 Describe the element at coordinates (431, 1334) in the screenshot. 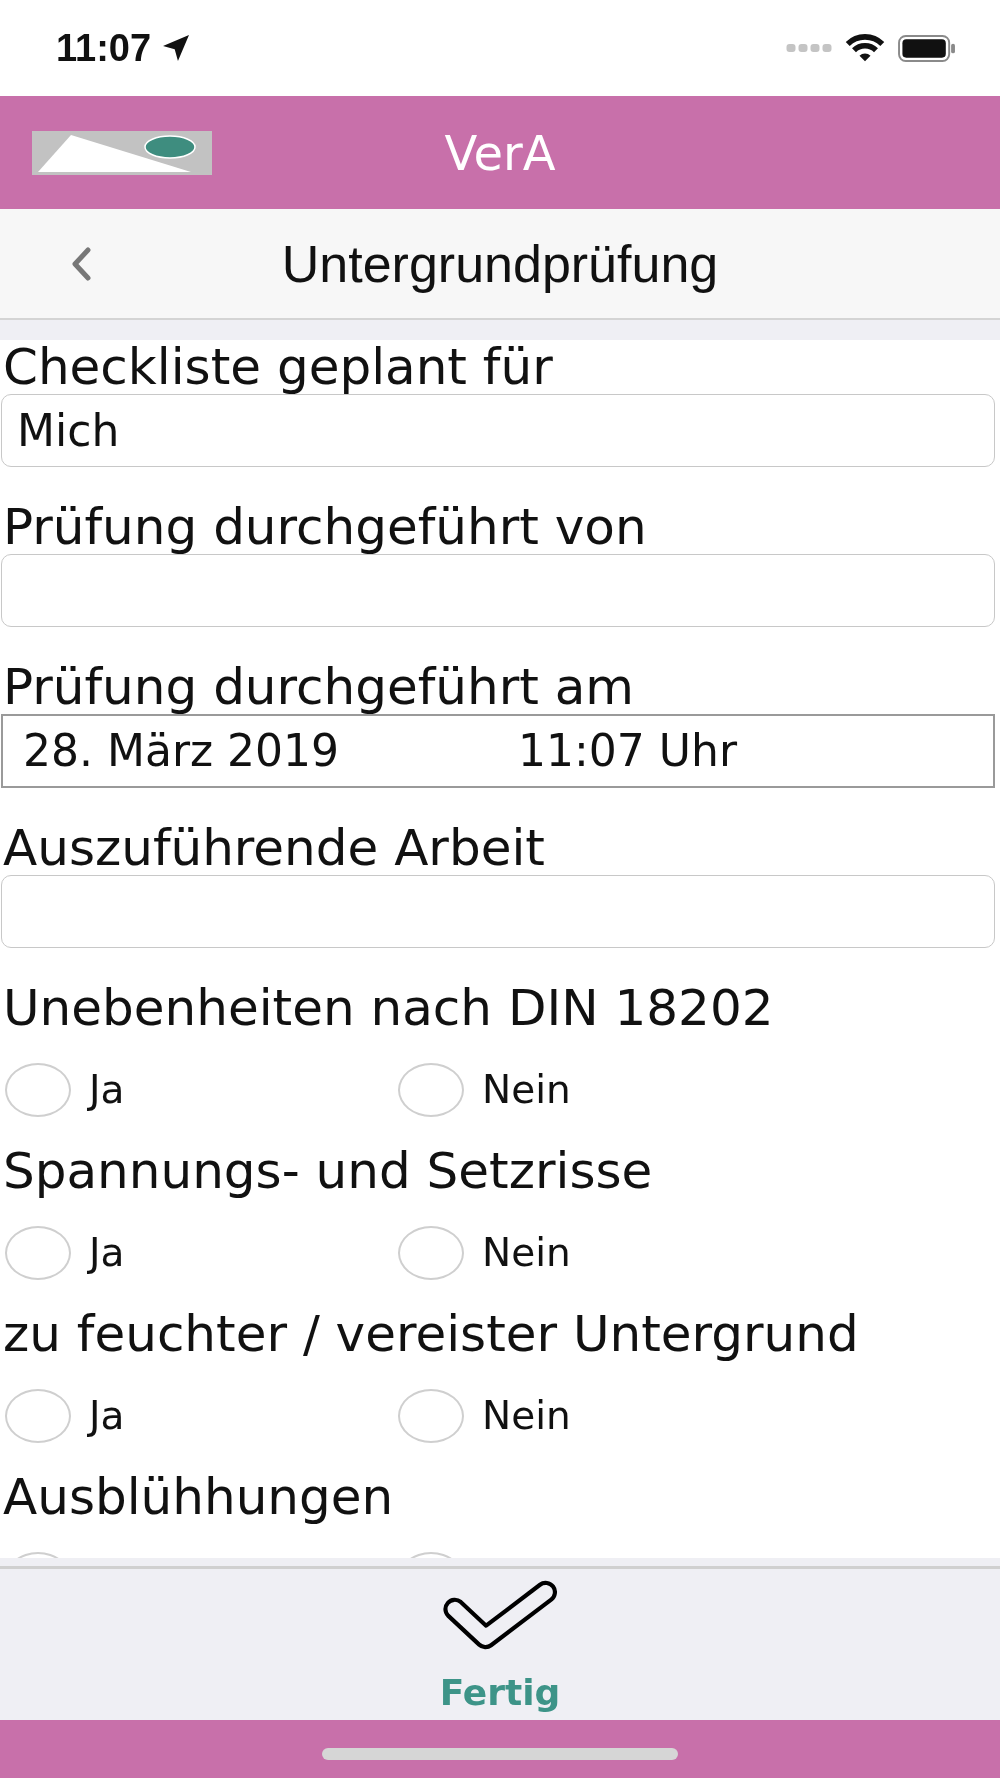

I see `field-label: zu feuchter / vereister Untergrund` at that location.